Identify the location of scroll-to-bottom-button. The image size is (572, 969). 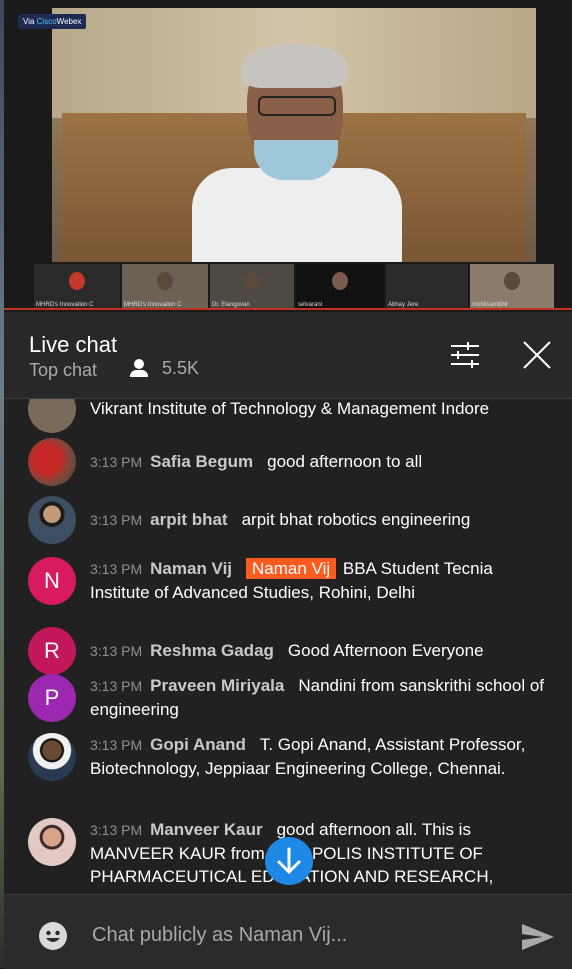
(289, 861).